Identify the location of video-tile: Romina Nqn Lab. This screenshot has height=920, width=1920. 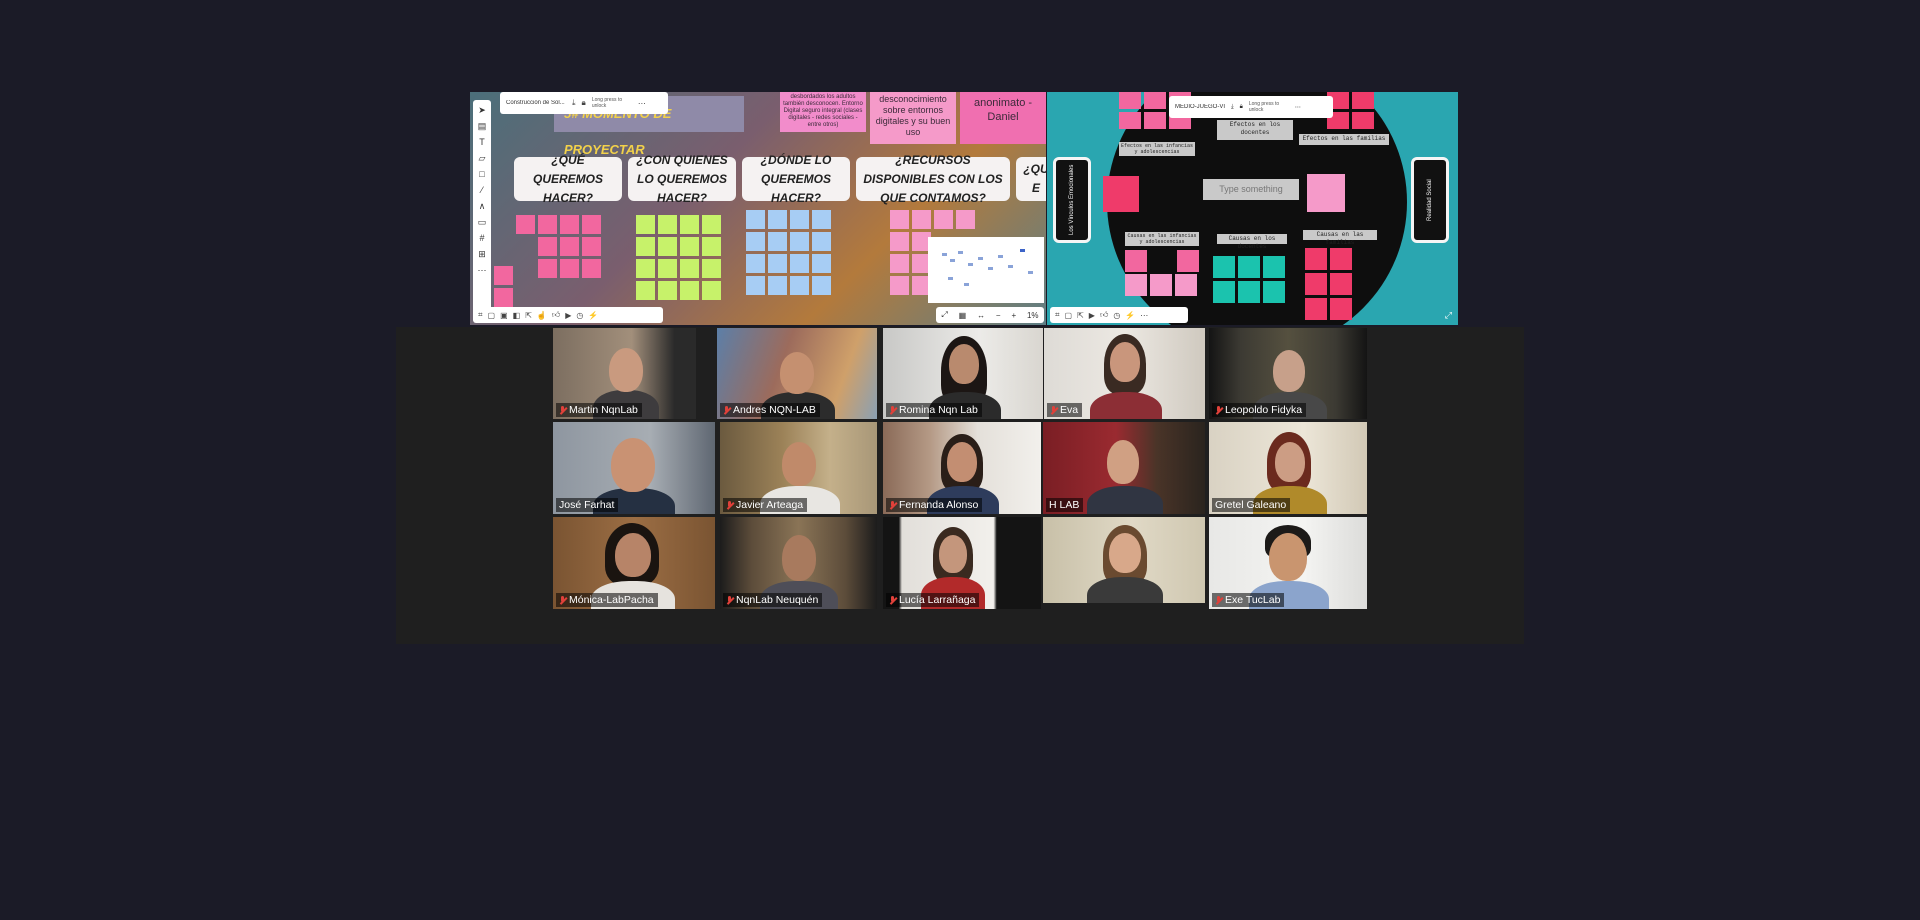
(963, 373).